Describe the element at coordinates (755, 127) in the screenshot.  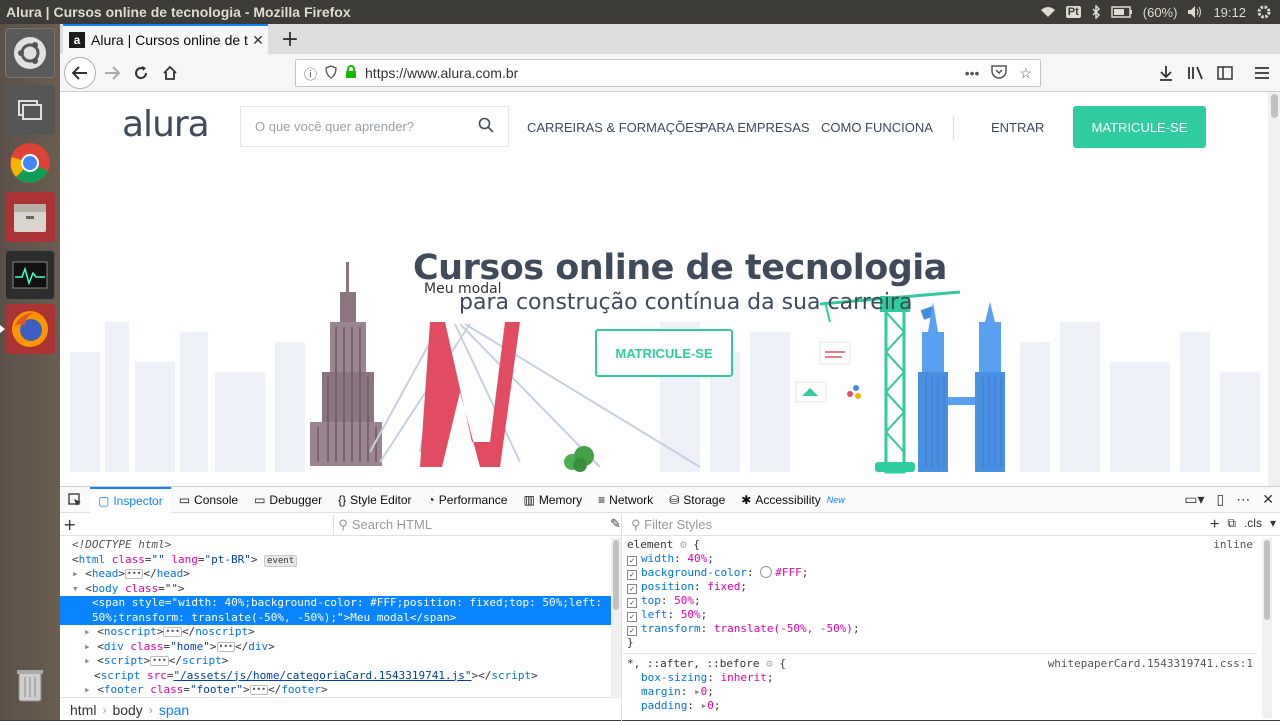
I see `nav-link-empresas: PARA EMPRESAS` at that location.